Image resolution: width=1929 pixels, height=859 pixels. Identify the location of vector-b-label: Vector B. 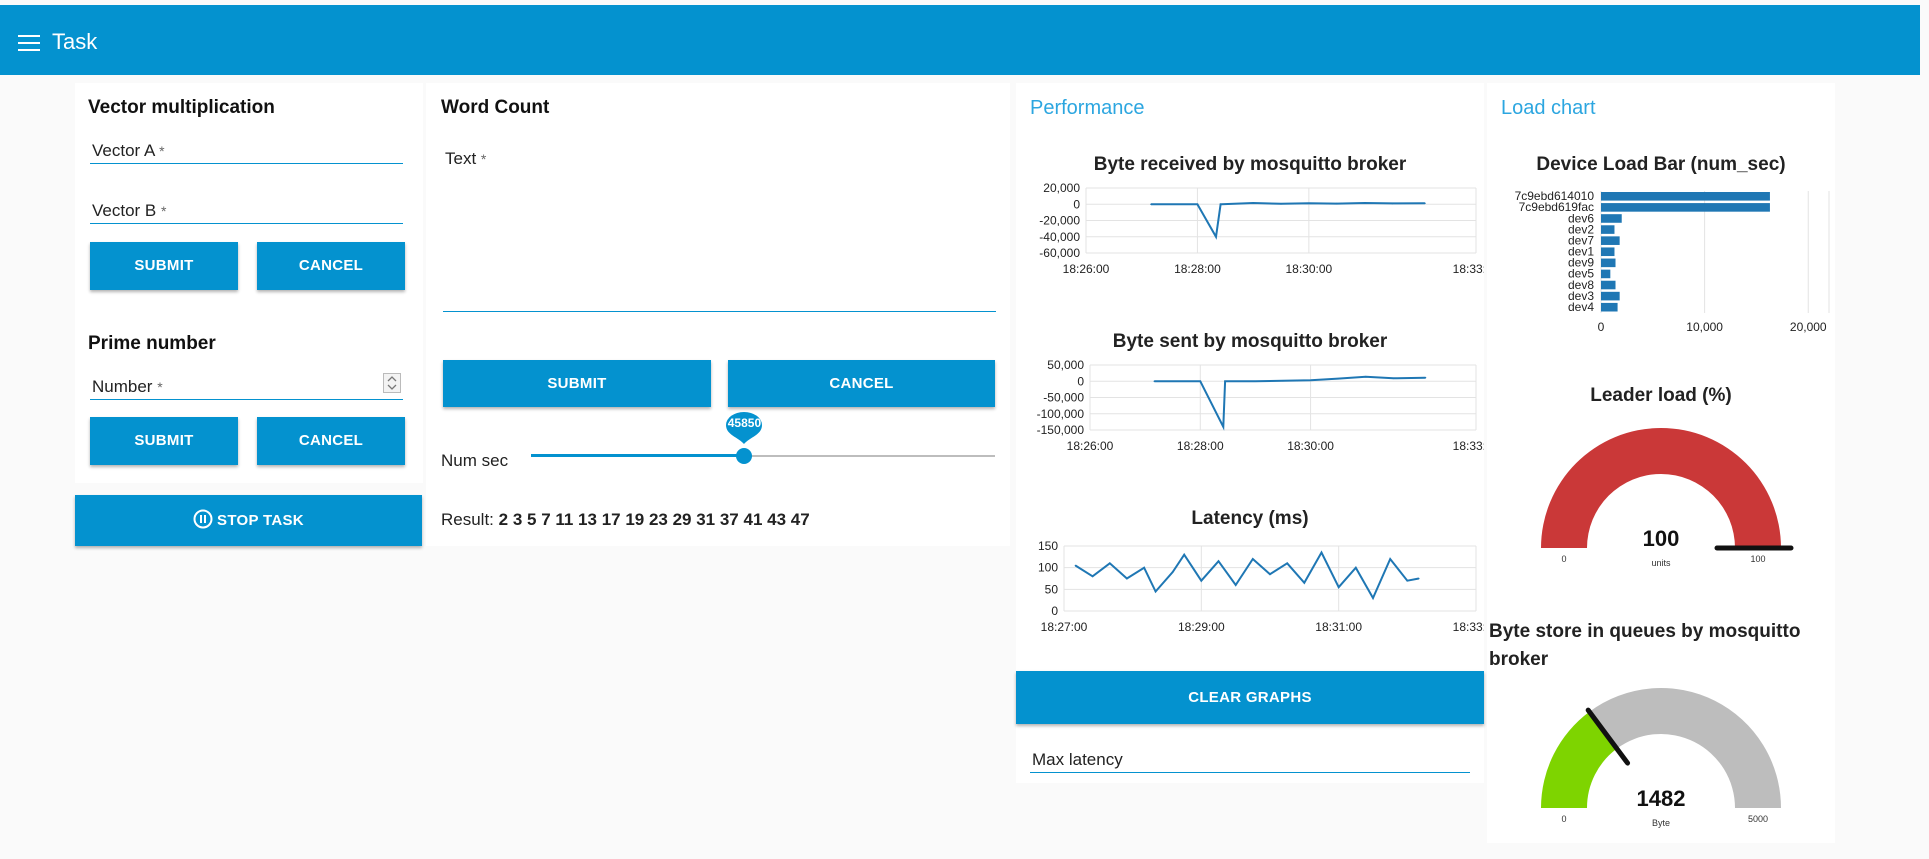
(124, 210).